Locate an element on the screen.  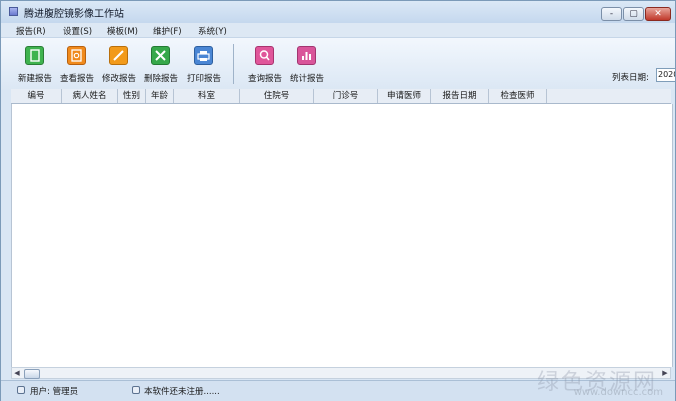
column-header-requesting-doctor: 申请医师 is located at coordinates (404, 96).